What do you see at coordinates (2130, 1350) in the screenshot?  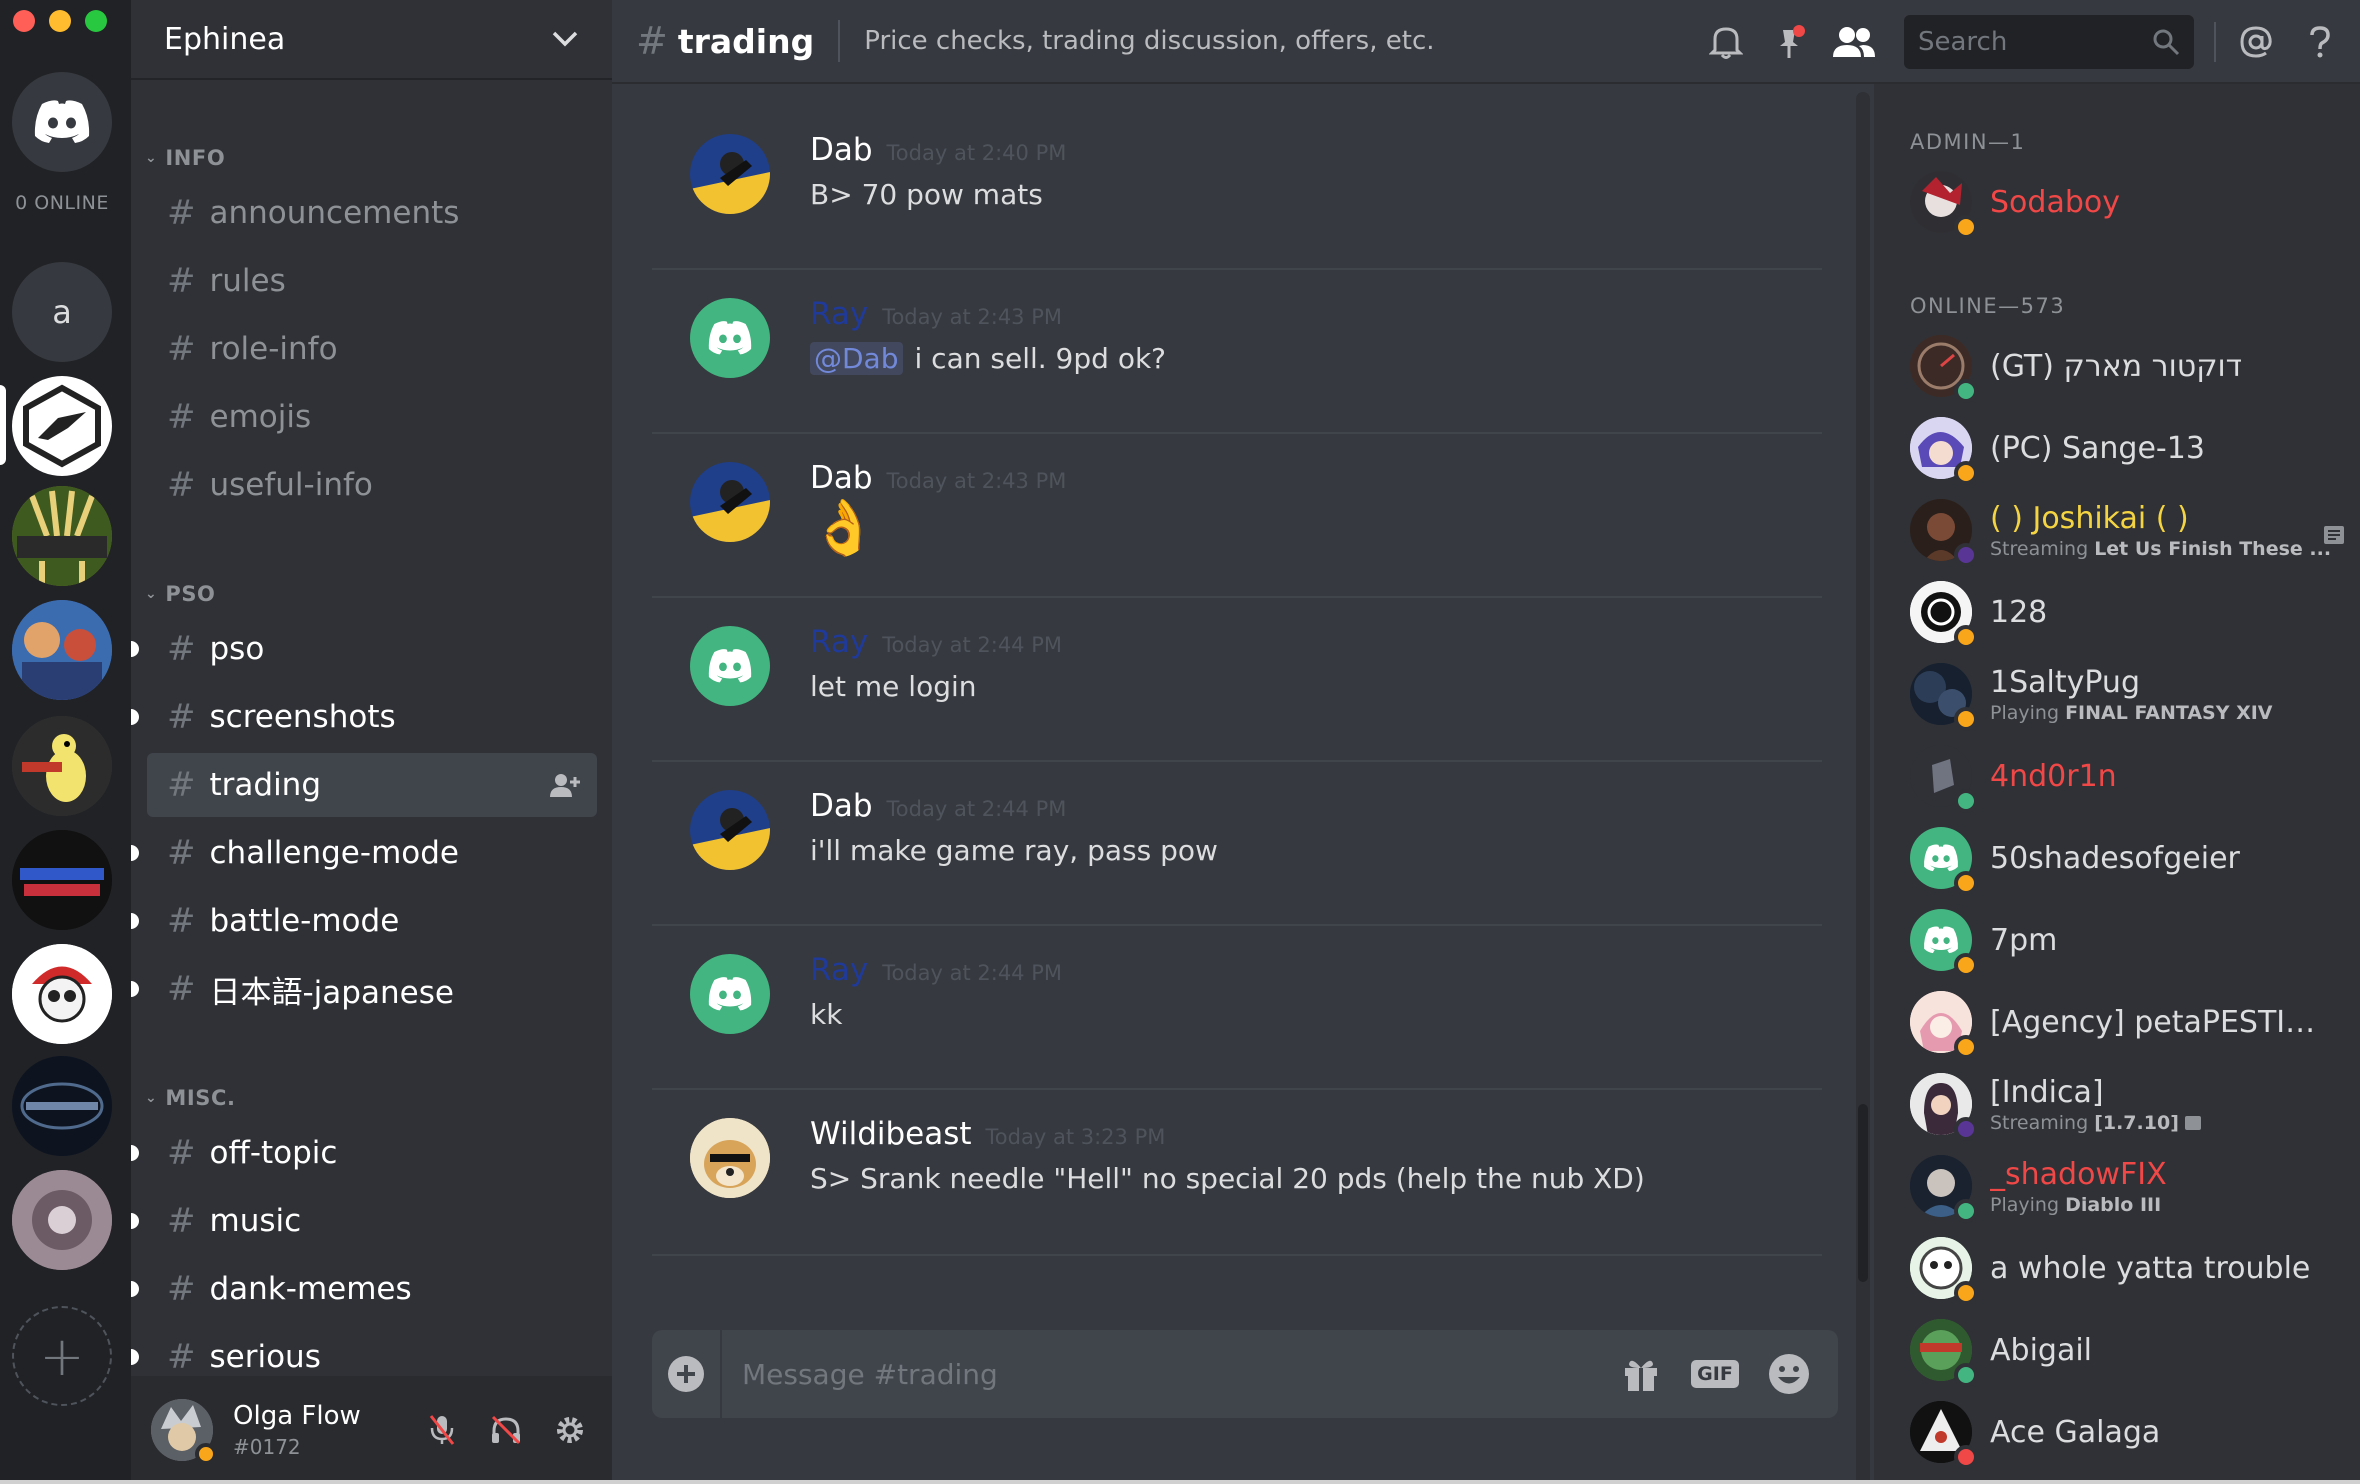 I see `member-item: Abigail` at bounding box center [2130, 1350].